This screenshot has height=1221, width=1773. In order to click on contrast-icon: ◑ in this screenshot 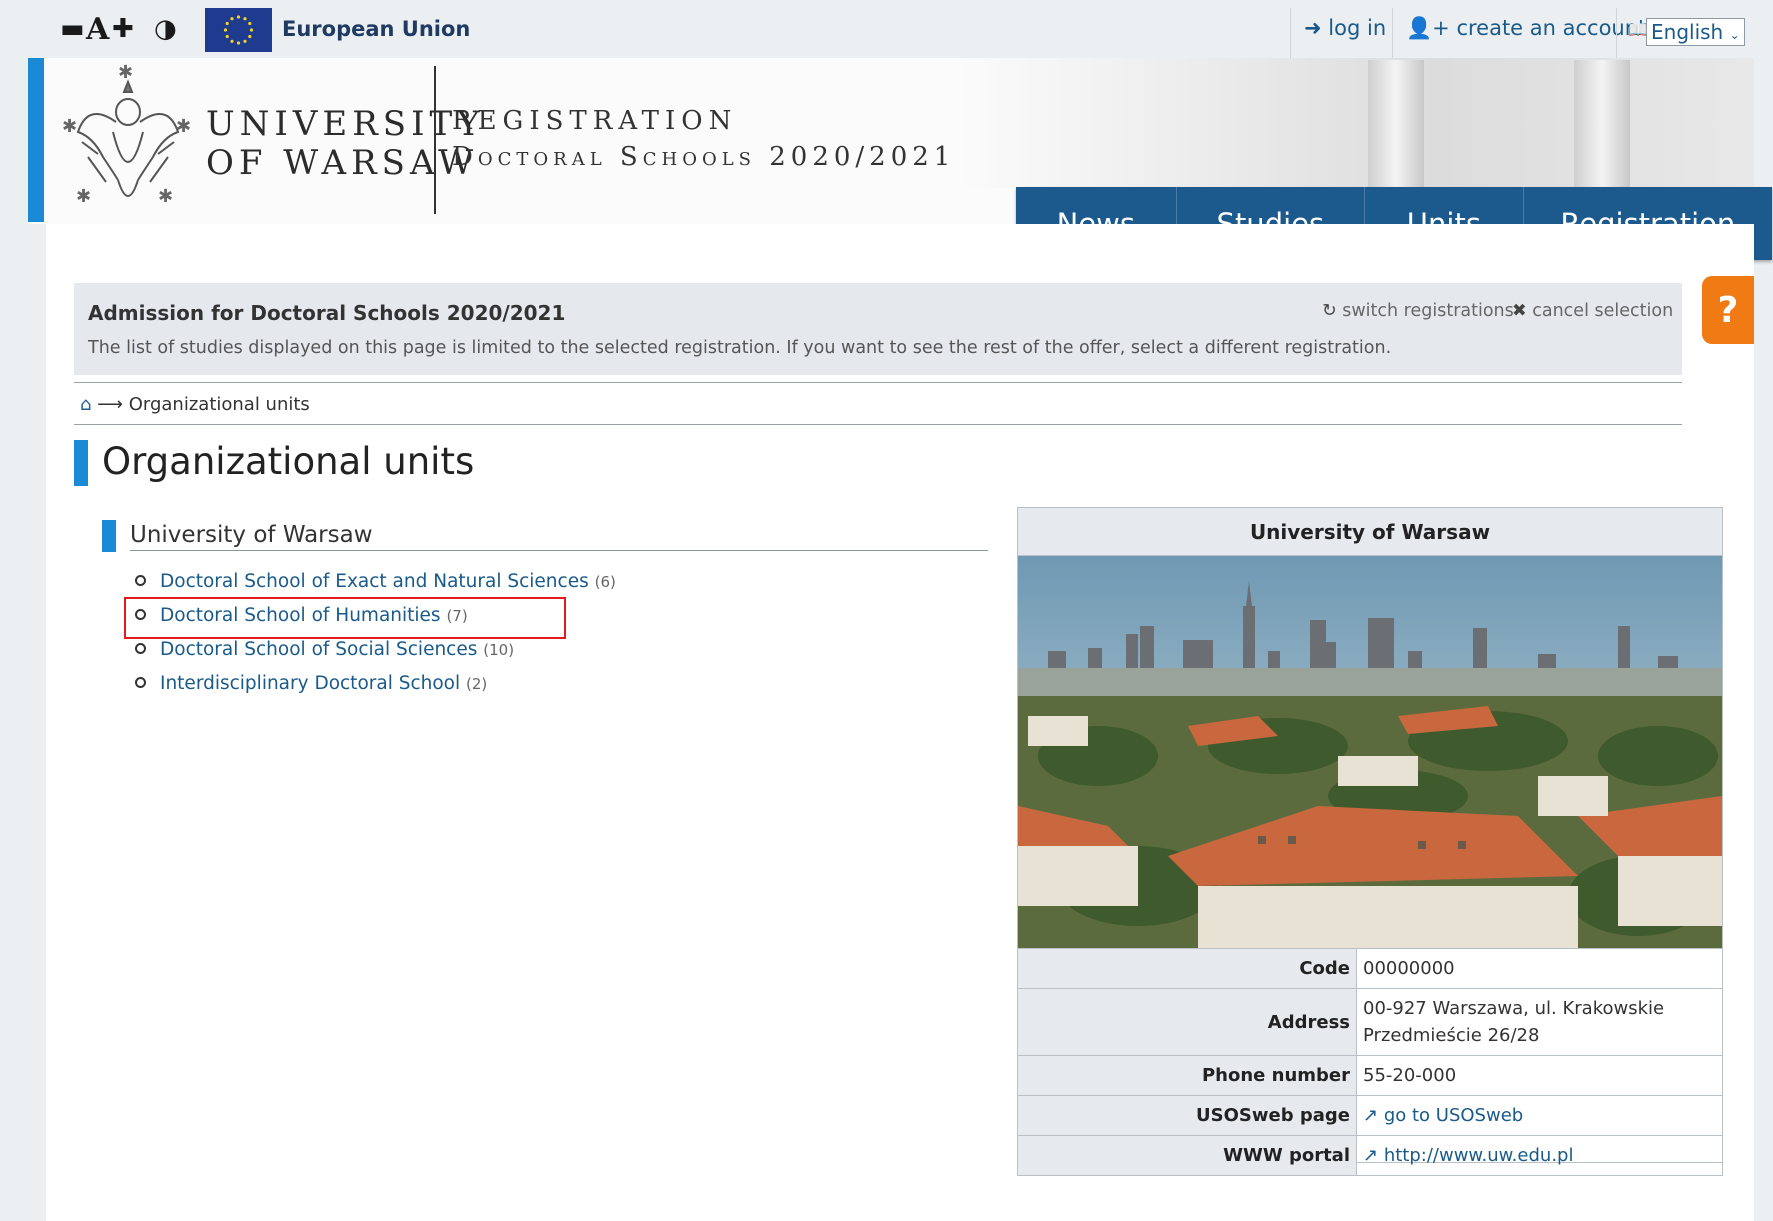, I will do `click(165, 29)`.